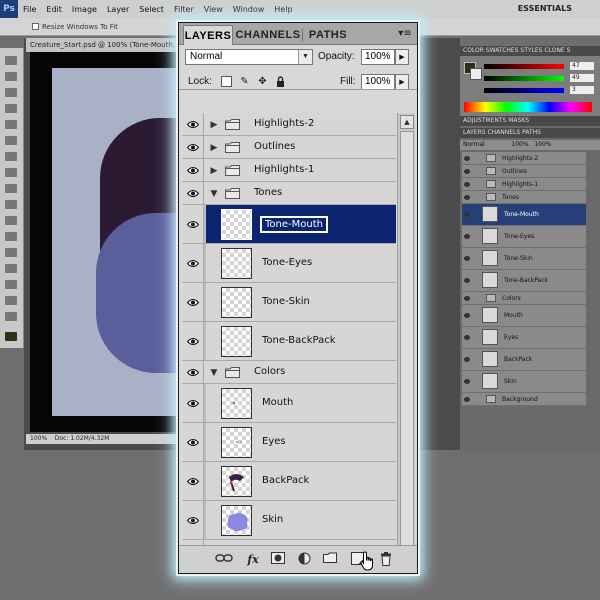  What do you see at coordinates (244, 81) in the screenshot?
I see `lock-image-icon: ✎` at bounding box center [244, 81].